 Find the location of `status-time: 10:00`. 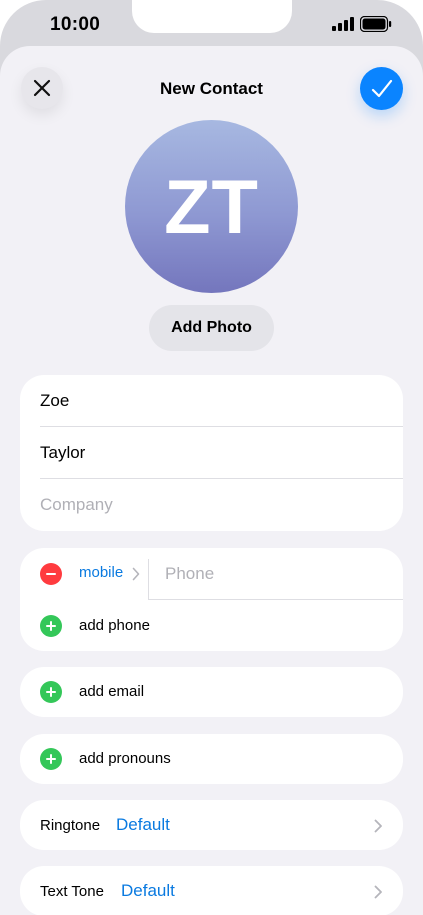

status-time: 10:00 is located at coordinates (75, 24).